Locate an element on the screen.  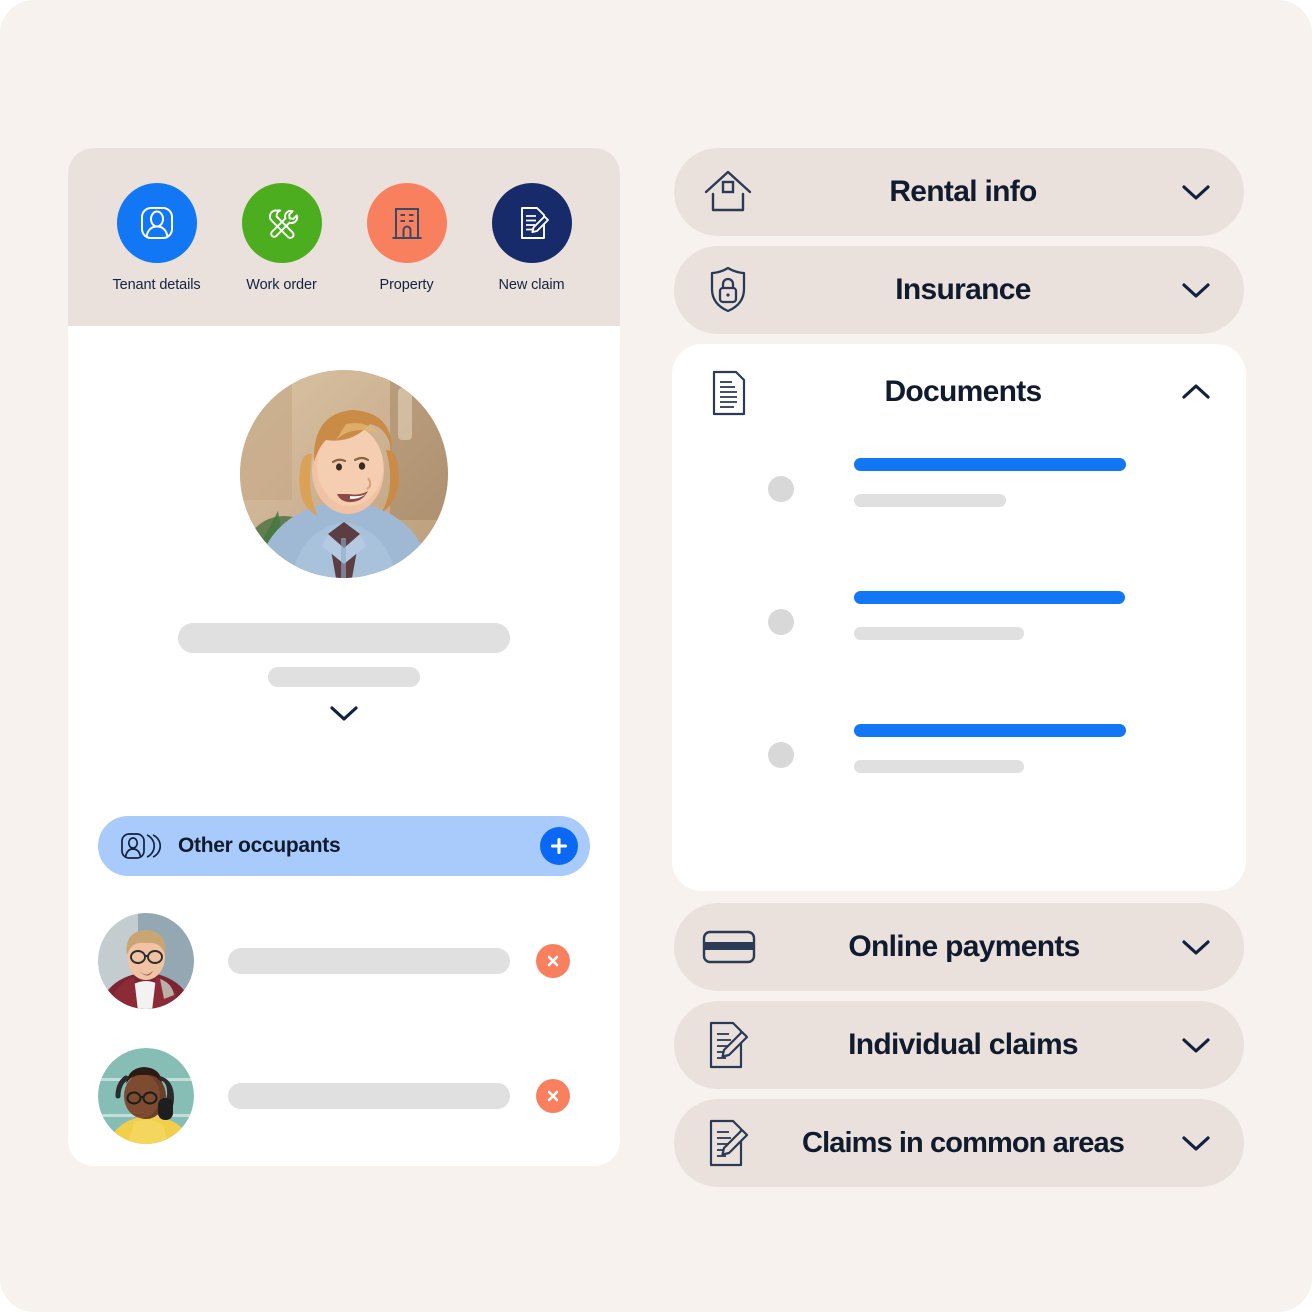
person-card-icon is located at coordinates (156, 223).